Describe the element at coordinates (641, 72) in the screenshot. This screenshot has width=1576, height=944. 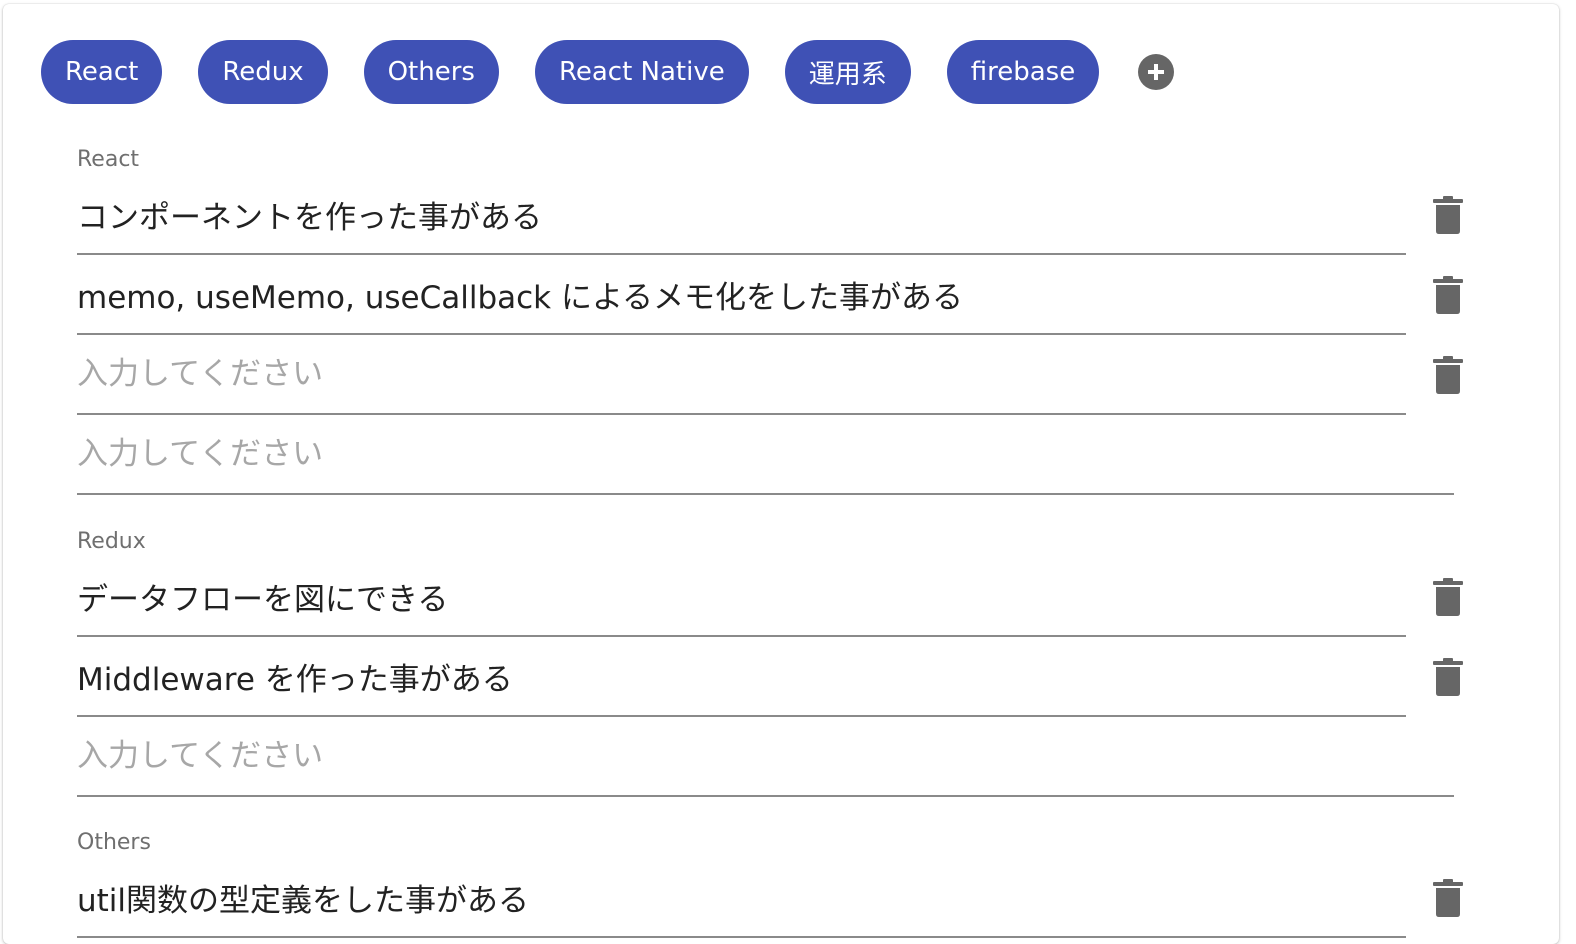
I see `tab-react-native: React Native` at that location.